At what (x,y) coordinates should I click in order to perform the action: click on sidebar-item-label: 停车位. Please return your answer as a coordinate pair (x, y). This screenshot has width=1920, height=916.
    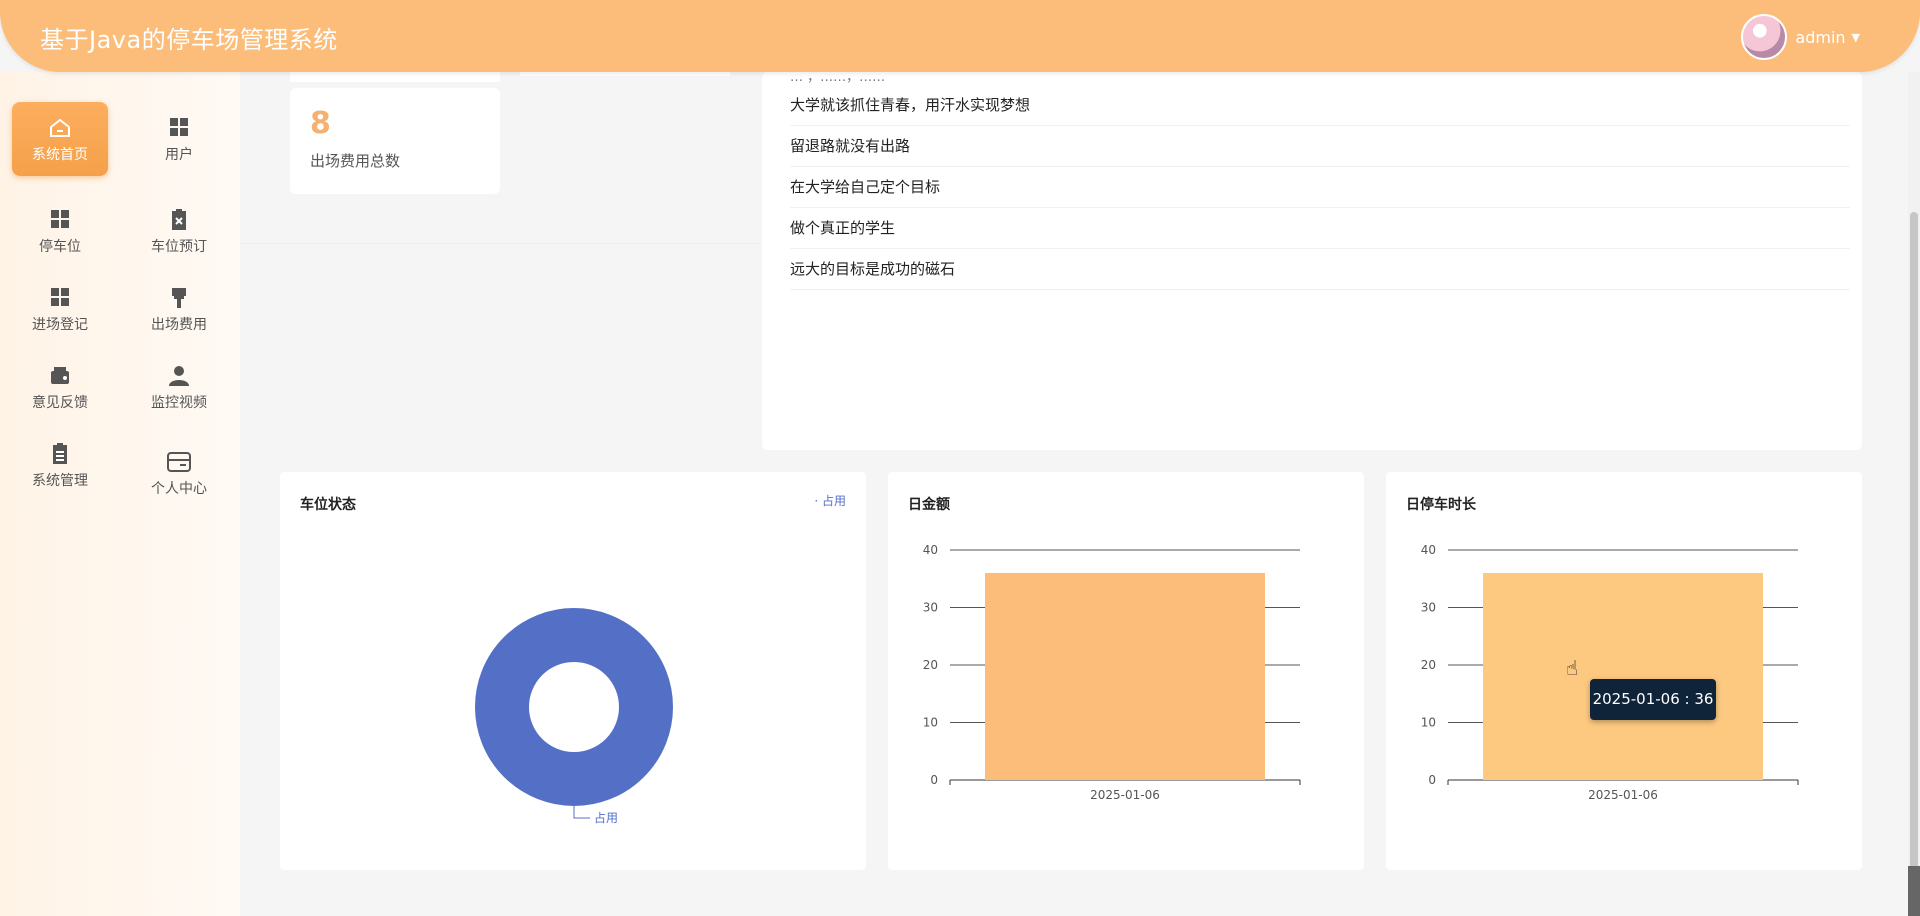
    Looking at the image, I should click on (60, 247).